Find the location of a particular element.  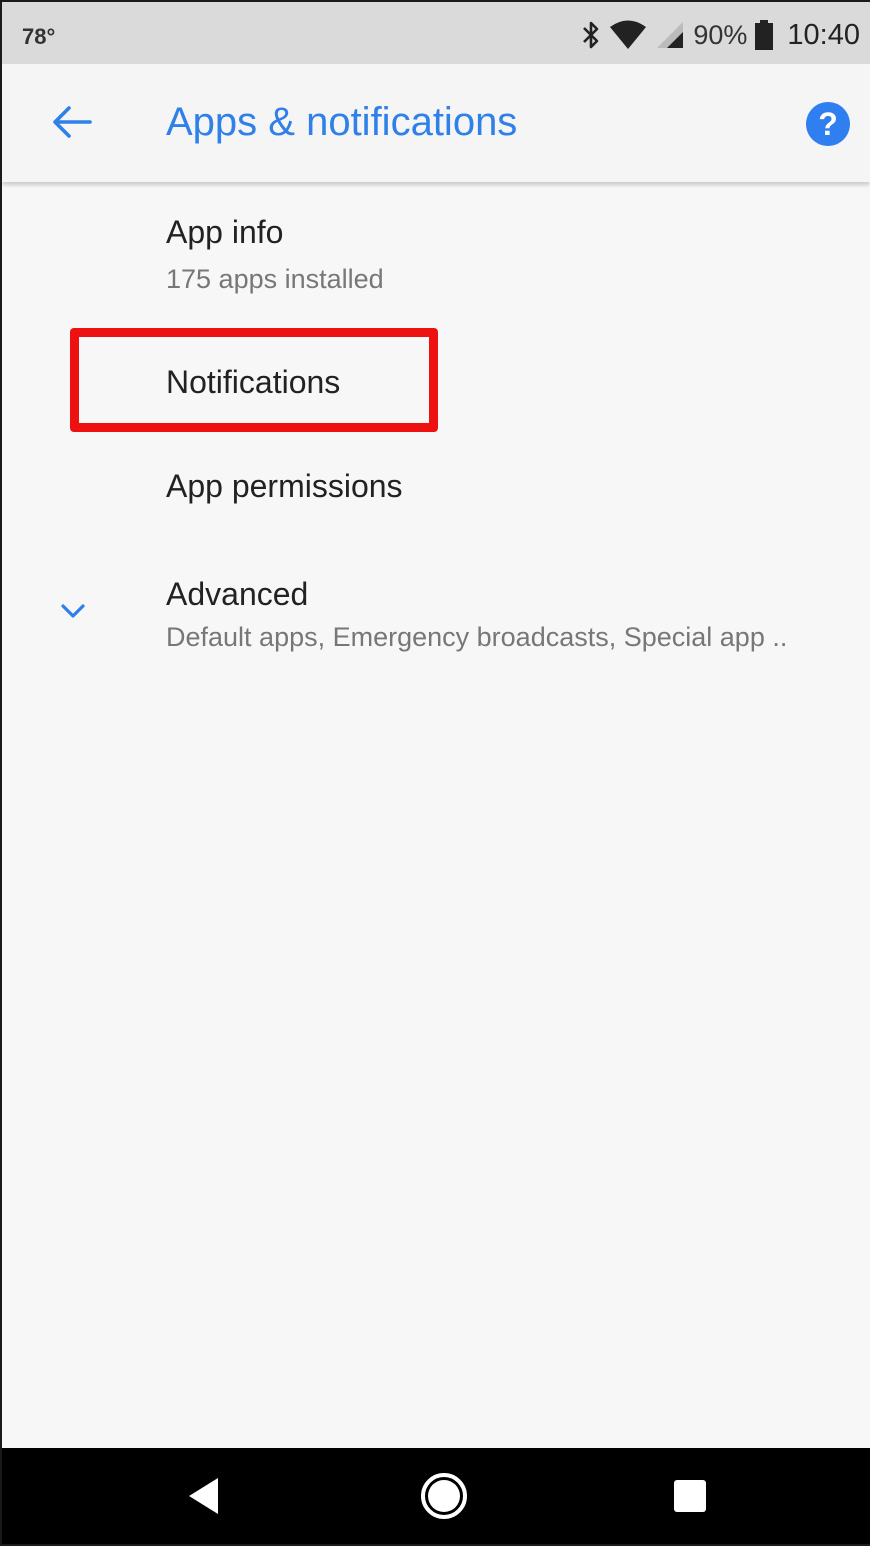

help-button: ? is located at coordinates (828, 124).